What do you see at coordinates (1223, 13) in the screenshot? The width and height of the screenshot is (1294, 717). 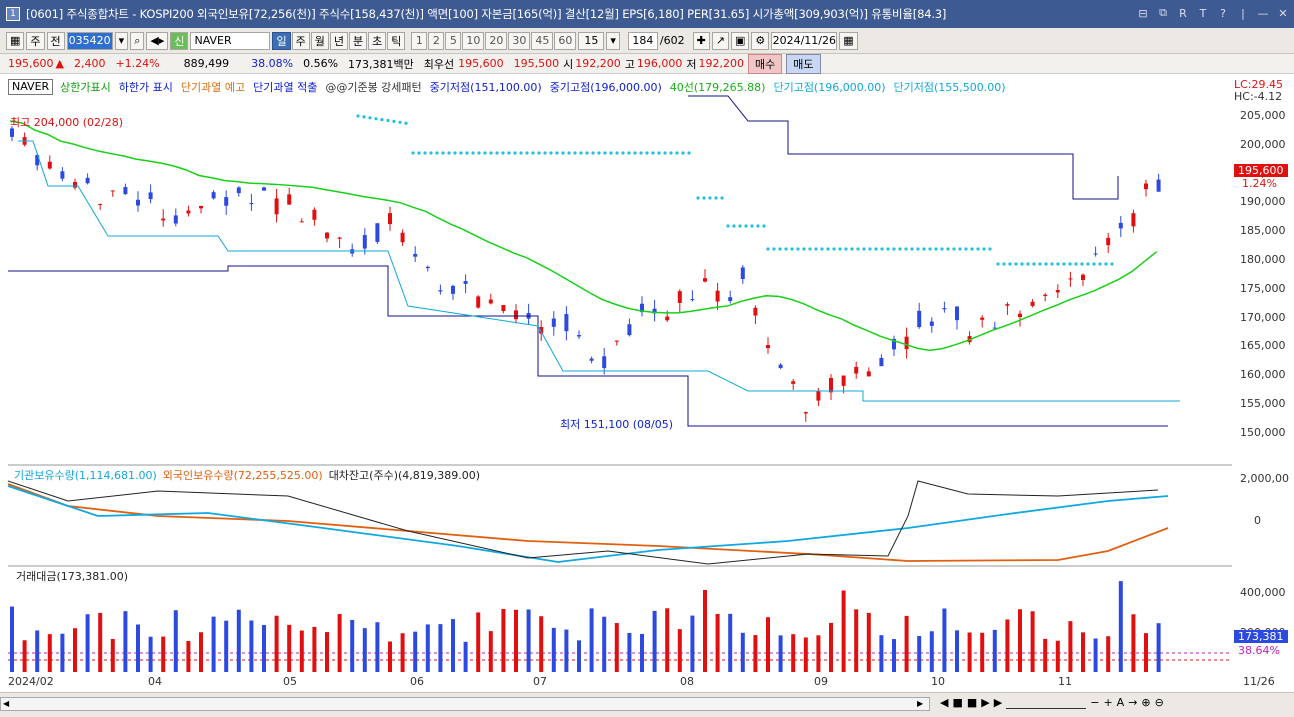 I see `help-icon: ?` at bounding box center [1223, 13].